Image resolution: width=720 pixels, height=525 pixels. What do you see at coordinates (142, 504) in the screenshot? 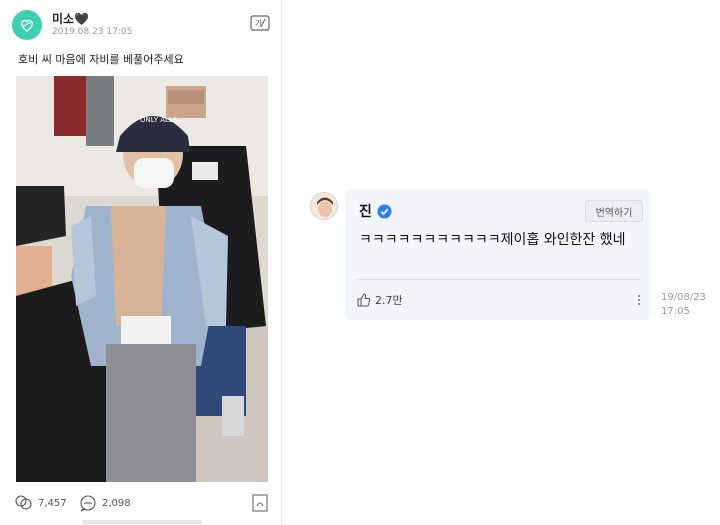
I see `post-footer: 7,457 2,098` at bounding box center [142, 504].